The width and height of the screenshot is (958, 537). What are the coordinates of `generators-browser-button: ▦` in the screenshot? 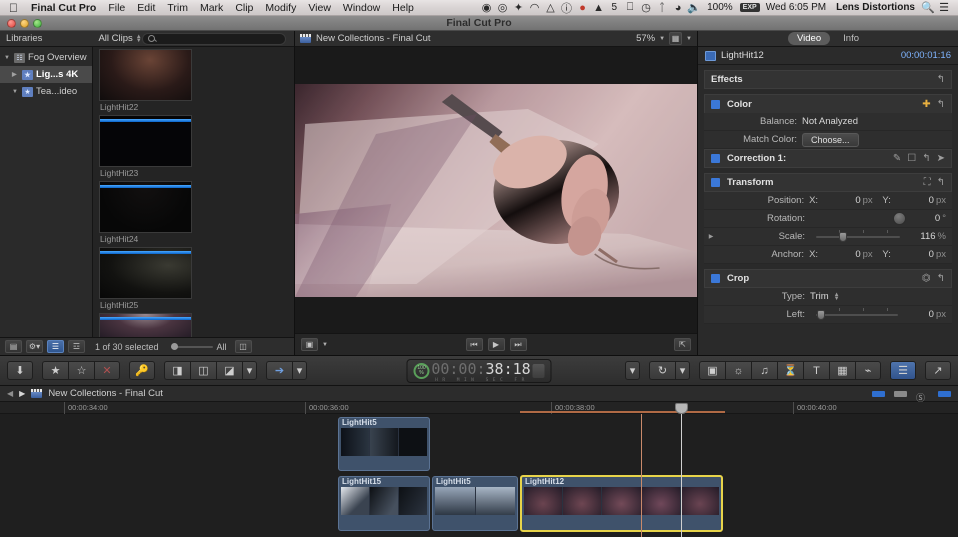 It's located at (842, 370).